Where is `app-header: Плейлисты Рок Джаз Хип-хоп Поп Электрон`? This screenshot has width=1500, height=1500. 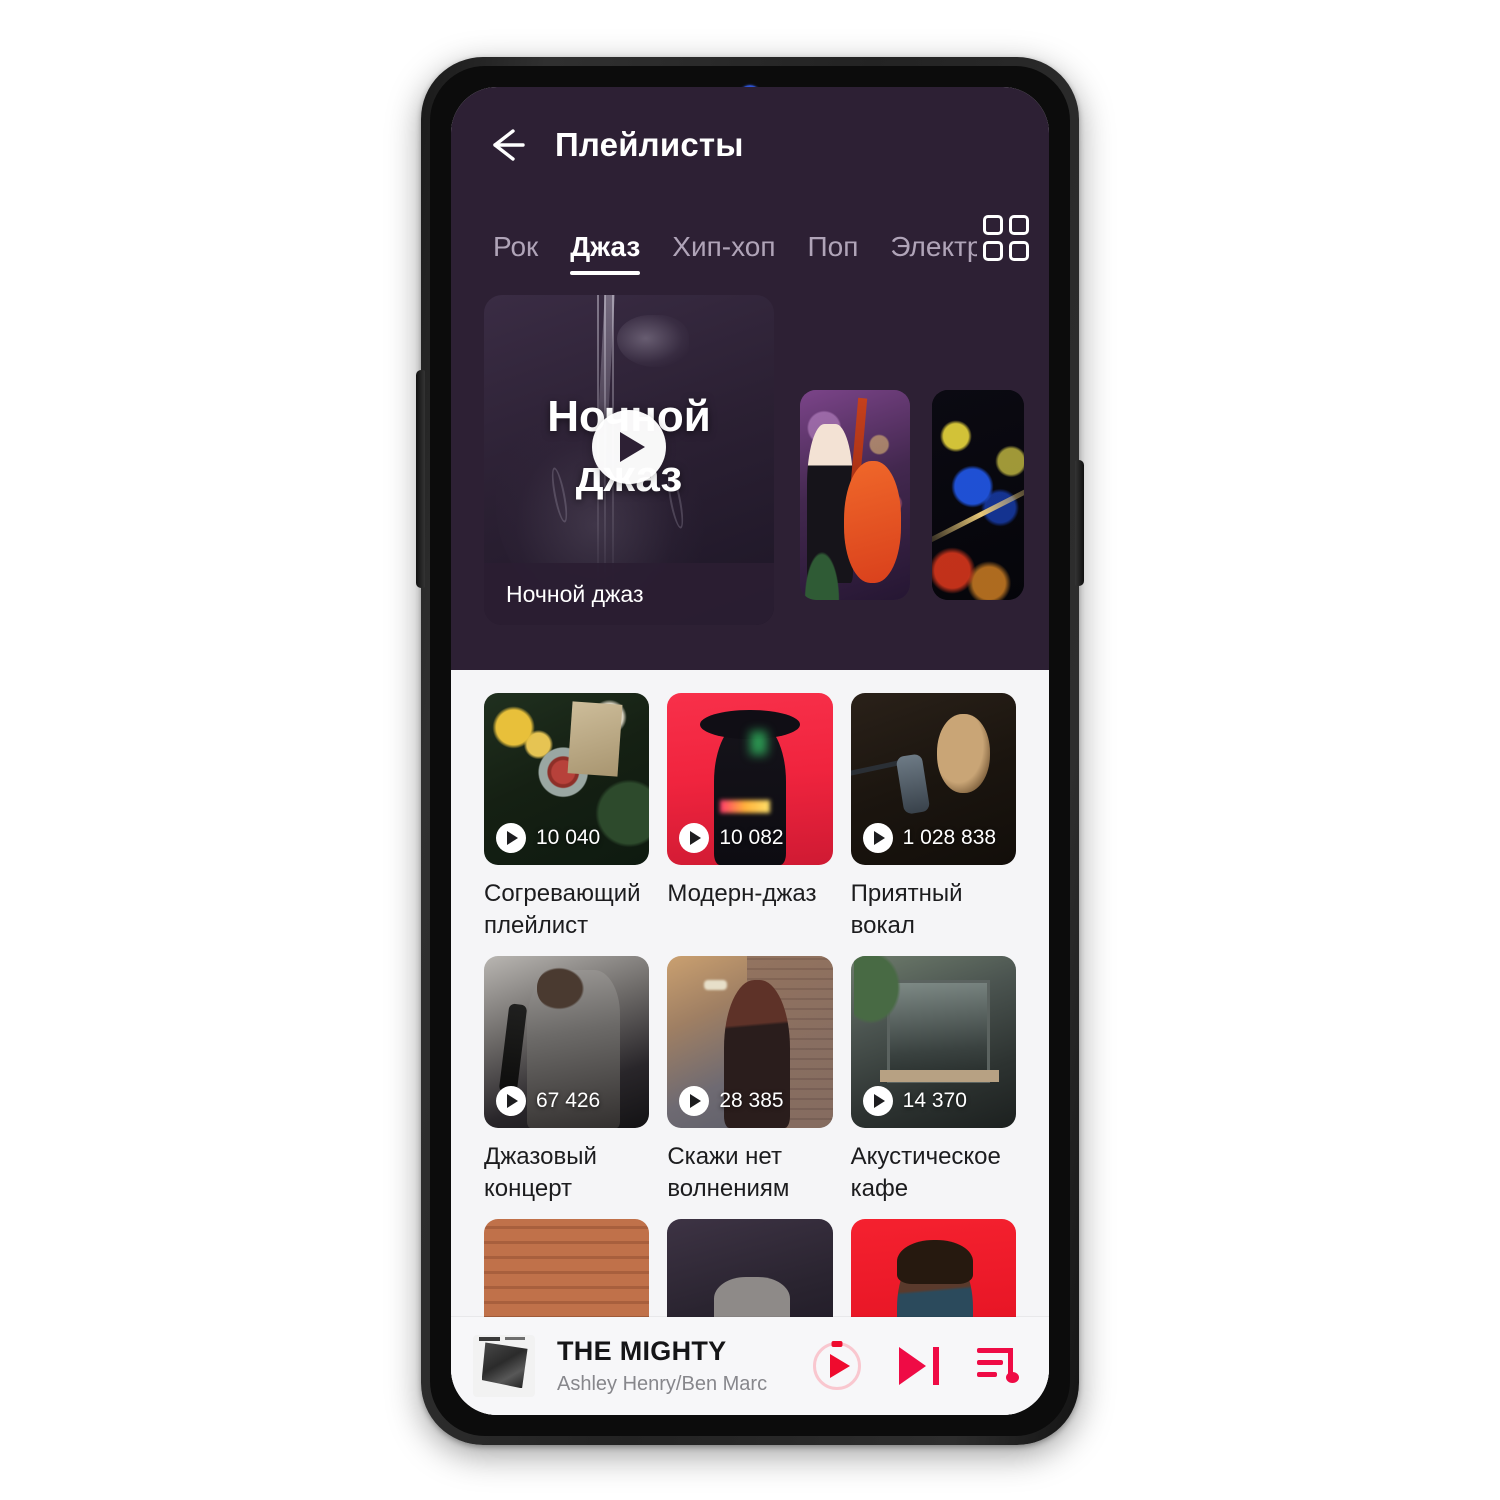 app-header: Плейлисты Рок Джаз Хип-хоп Поп Электрон is located at coordinates (750, 191).